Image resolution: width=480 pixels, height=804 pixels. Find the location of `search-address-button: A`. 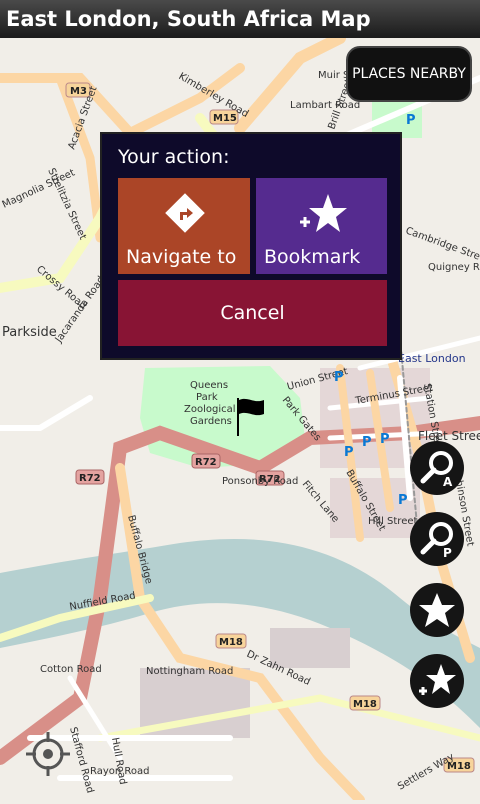

search-address-button: A is located at coordinates (437, 468).